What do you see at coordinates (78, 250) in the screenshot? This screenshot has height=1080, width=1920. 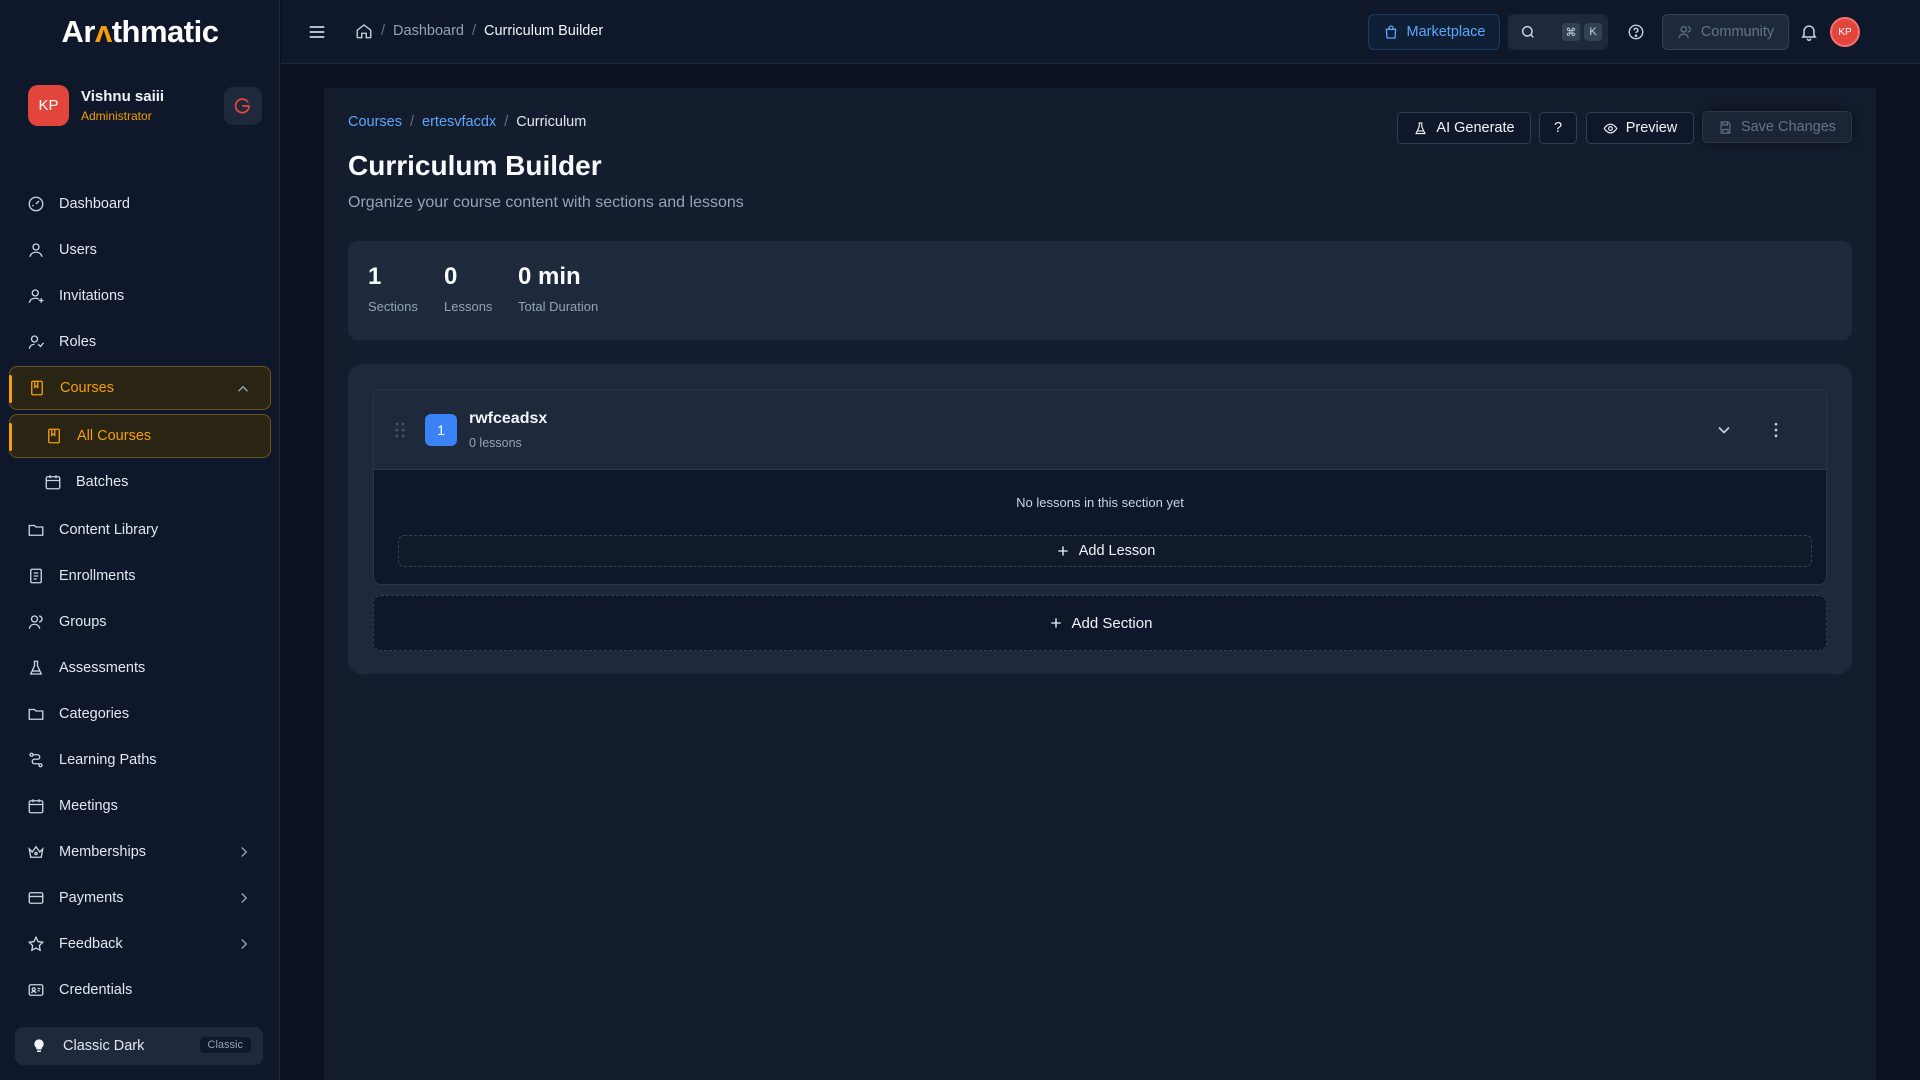 I see `sidebar-item-label: Users` at bounding box center [78, 250].